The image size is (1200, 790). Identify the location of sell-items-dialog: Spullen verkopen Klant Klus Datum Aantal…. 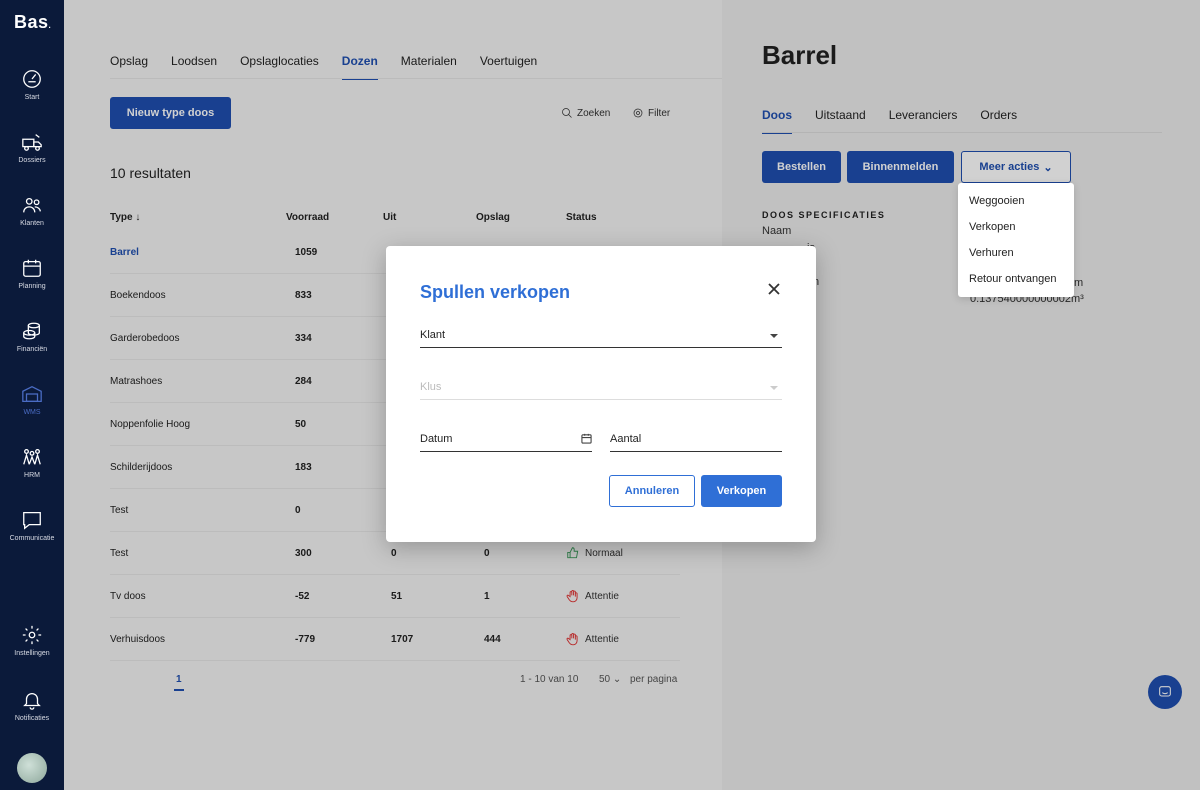
(601, 394).